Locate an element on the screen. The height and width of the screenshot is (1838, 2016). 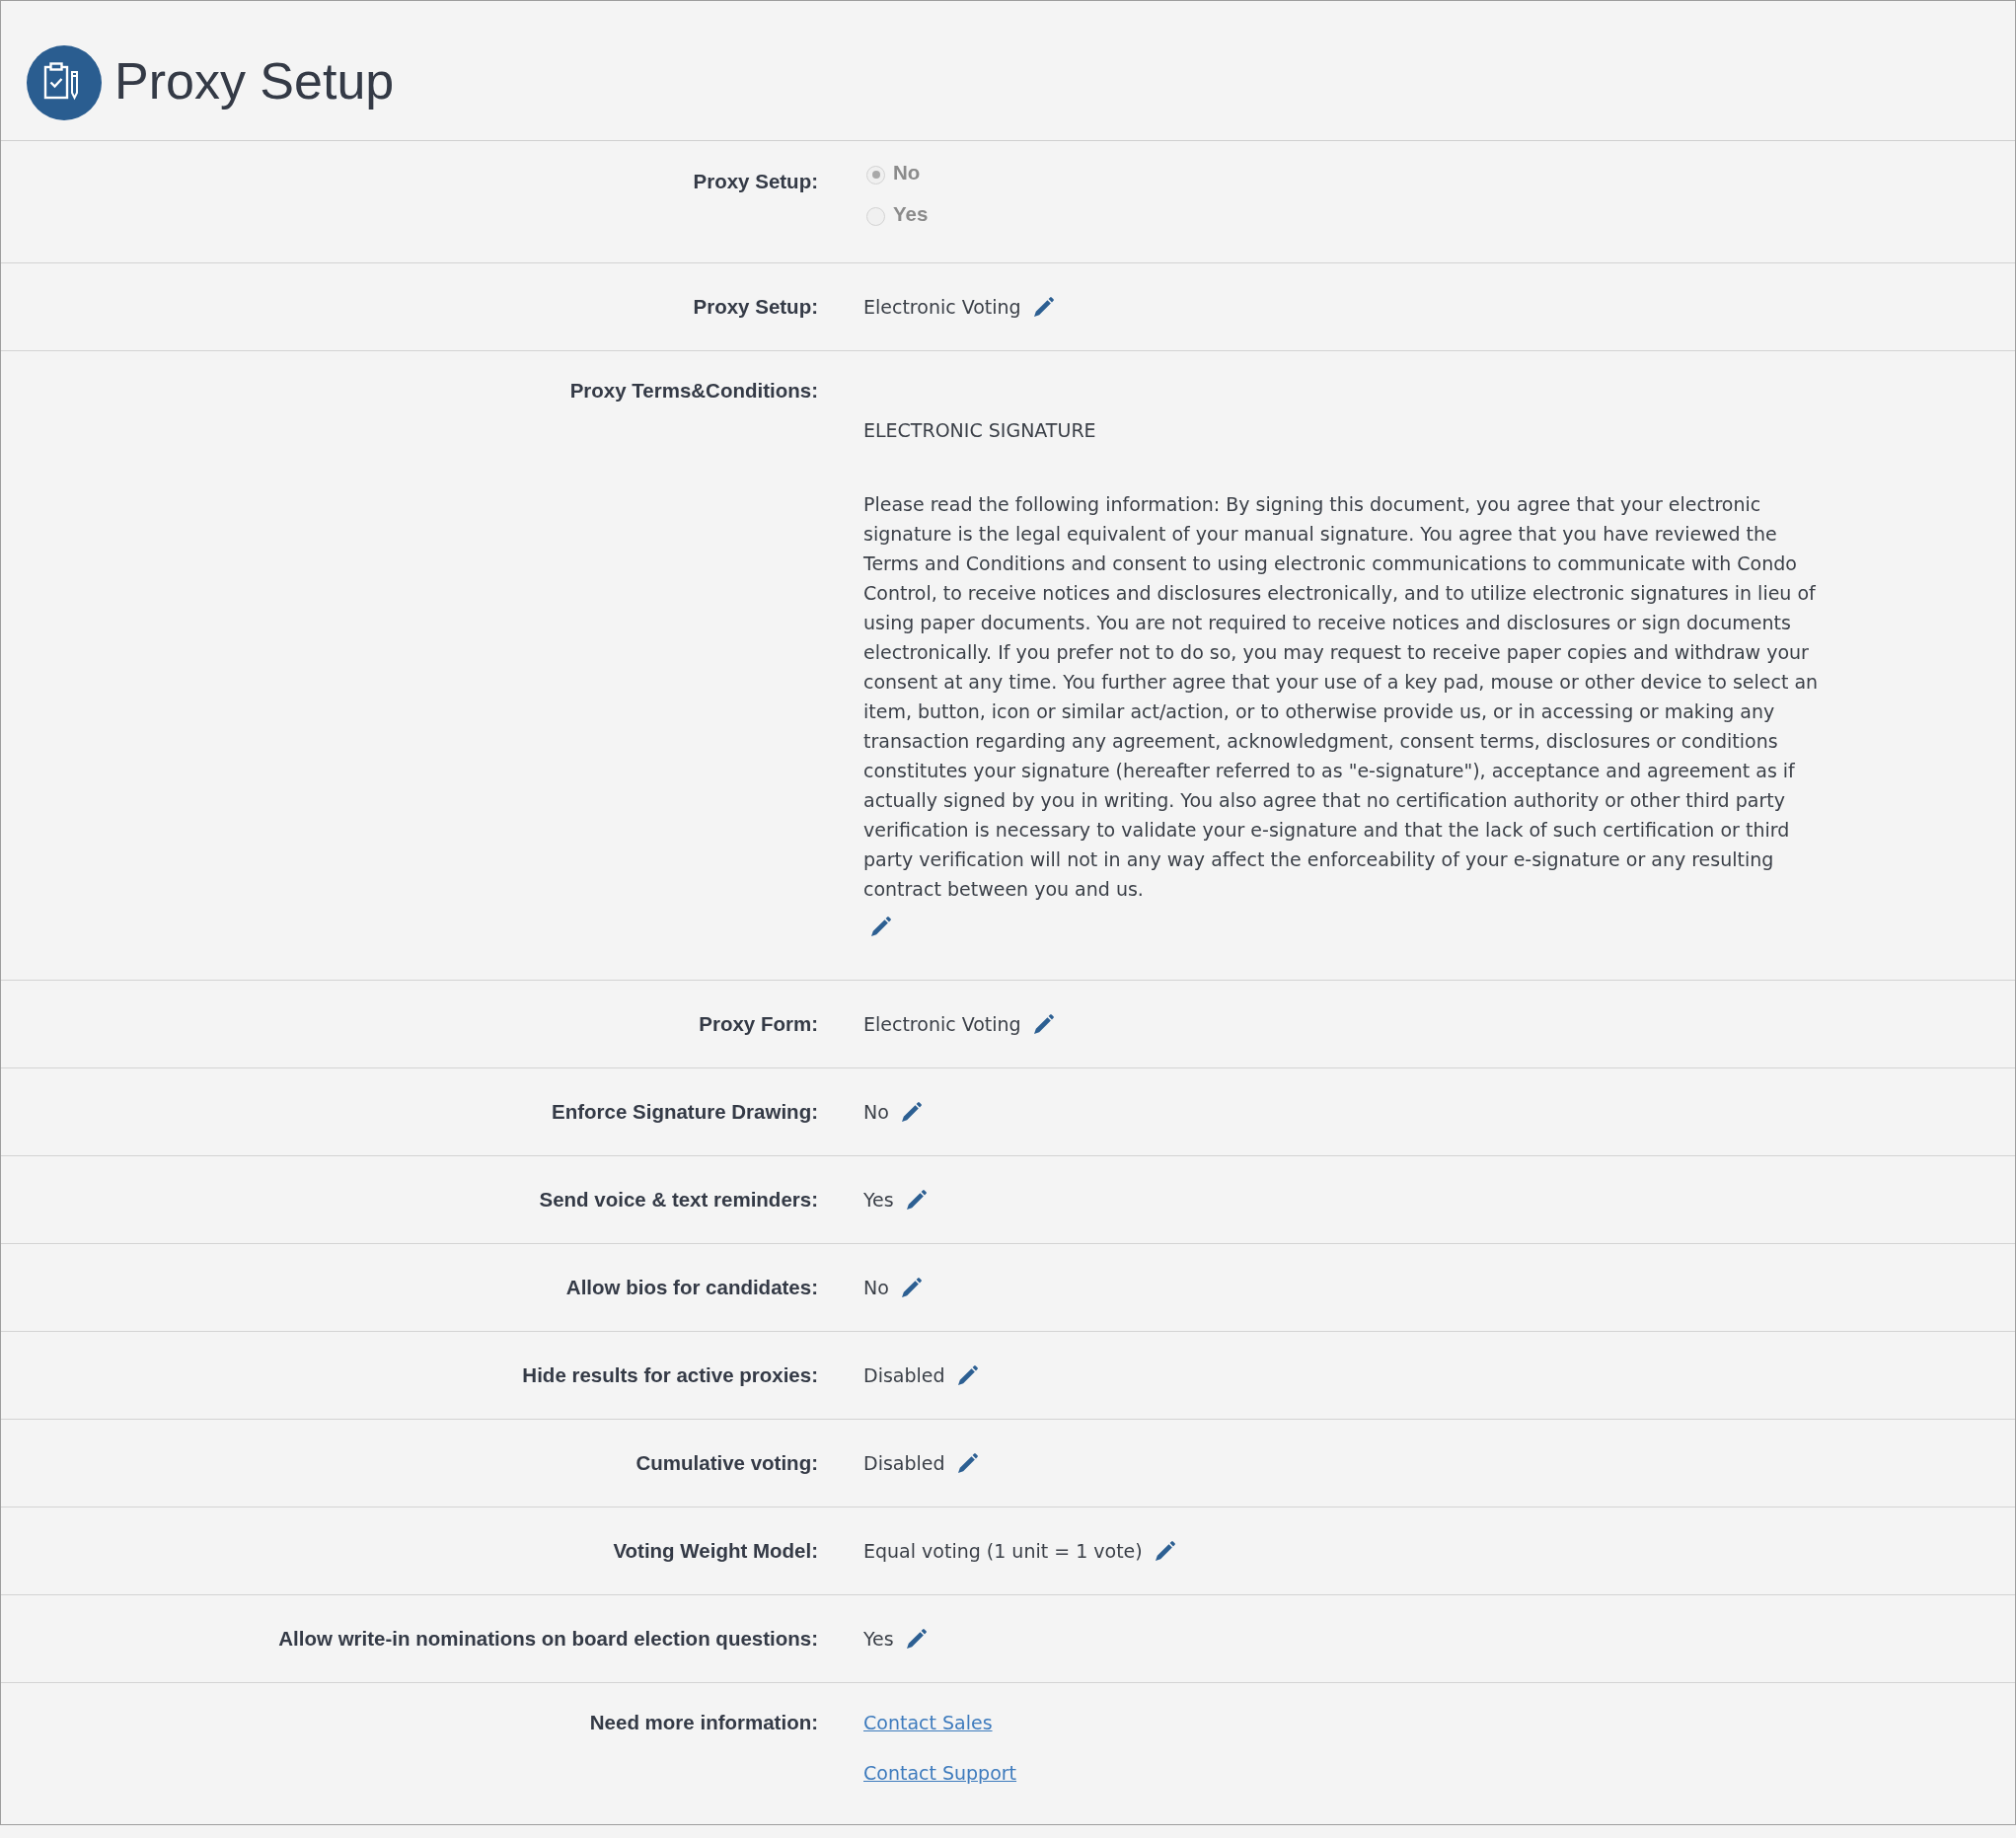
clipboard-icon is located at coordinates (64, 82).